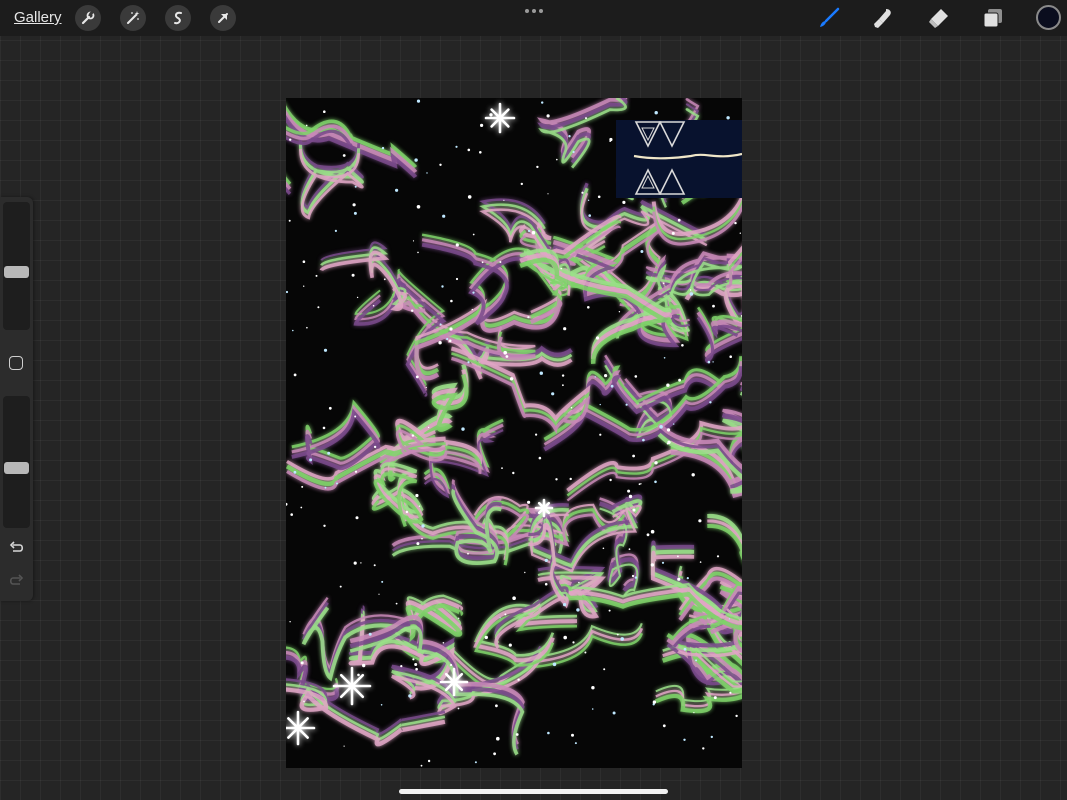 The height and width of the screenshot is (800, 1067). Describe the element at coordinates (16, 468) in the screenshot. I see `opacity-thumb` at that location.